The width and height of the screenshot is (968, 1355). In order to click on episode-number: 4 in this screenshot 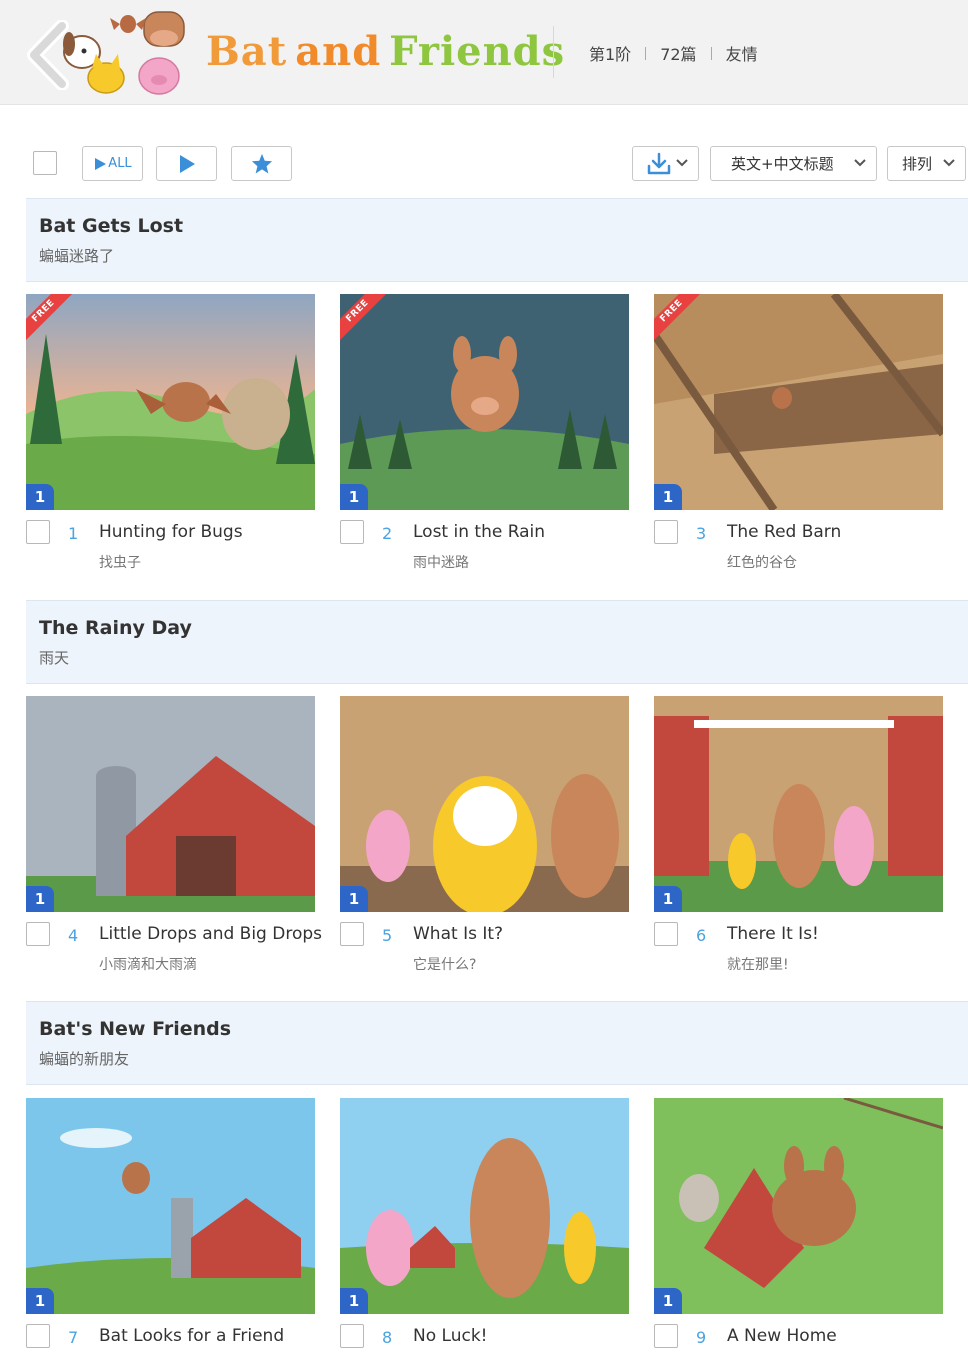, I will do `click(73, 935)`.